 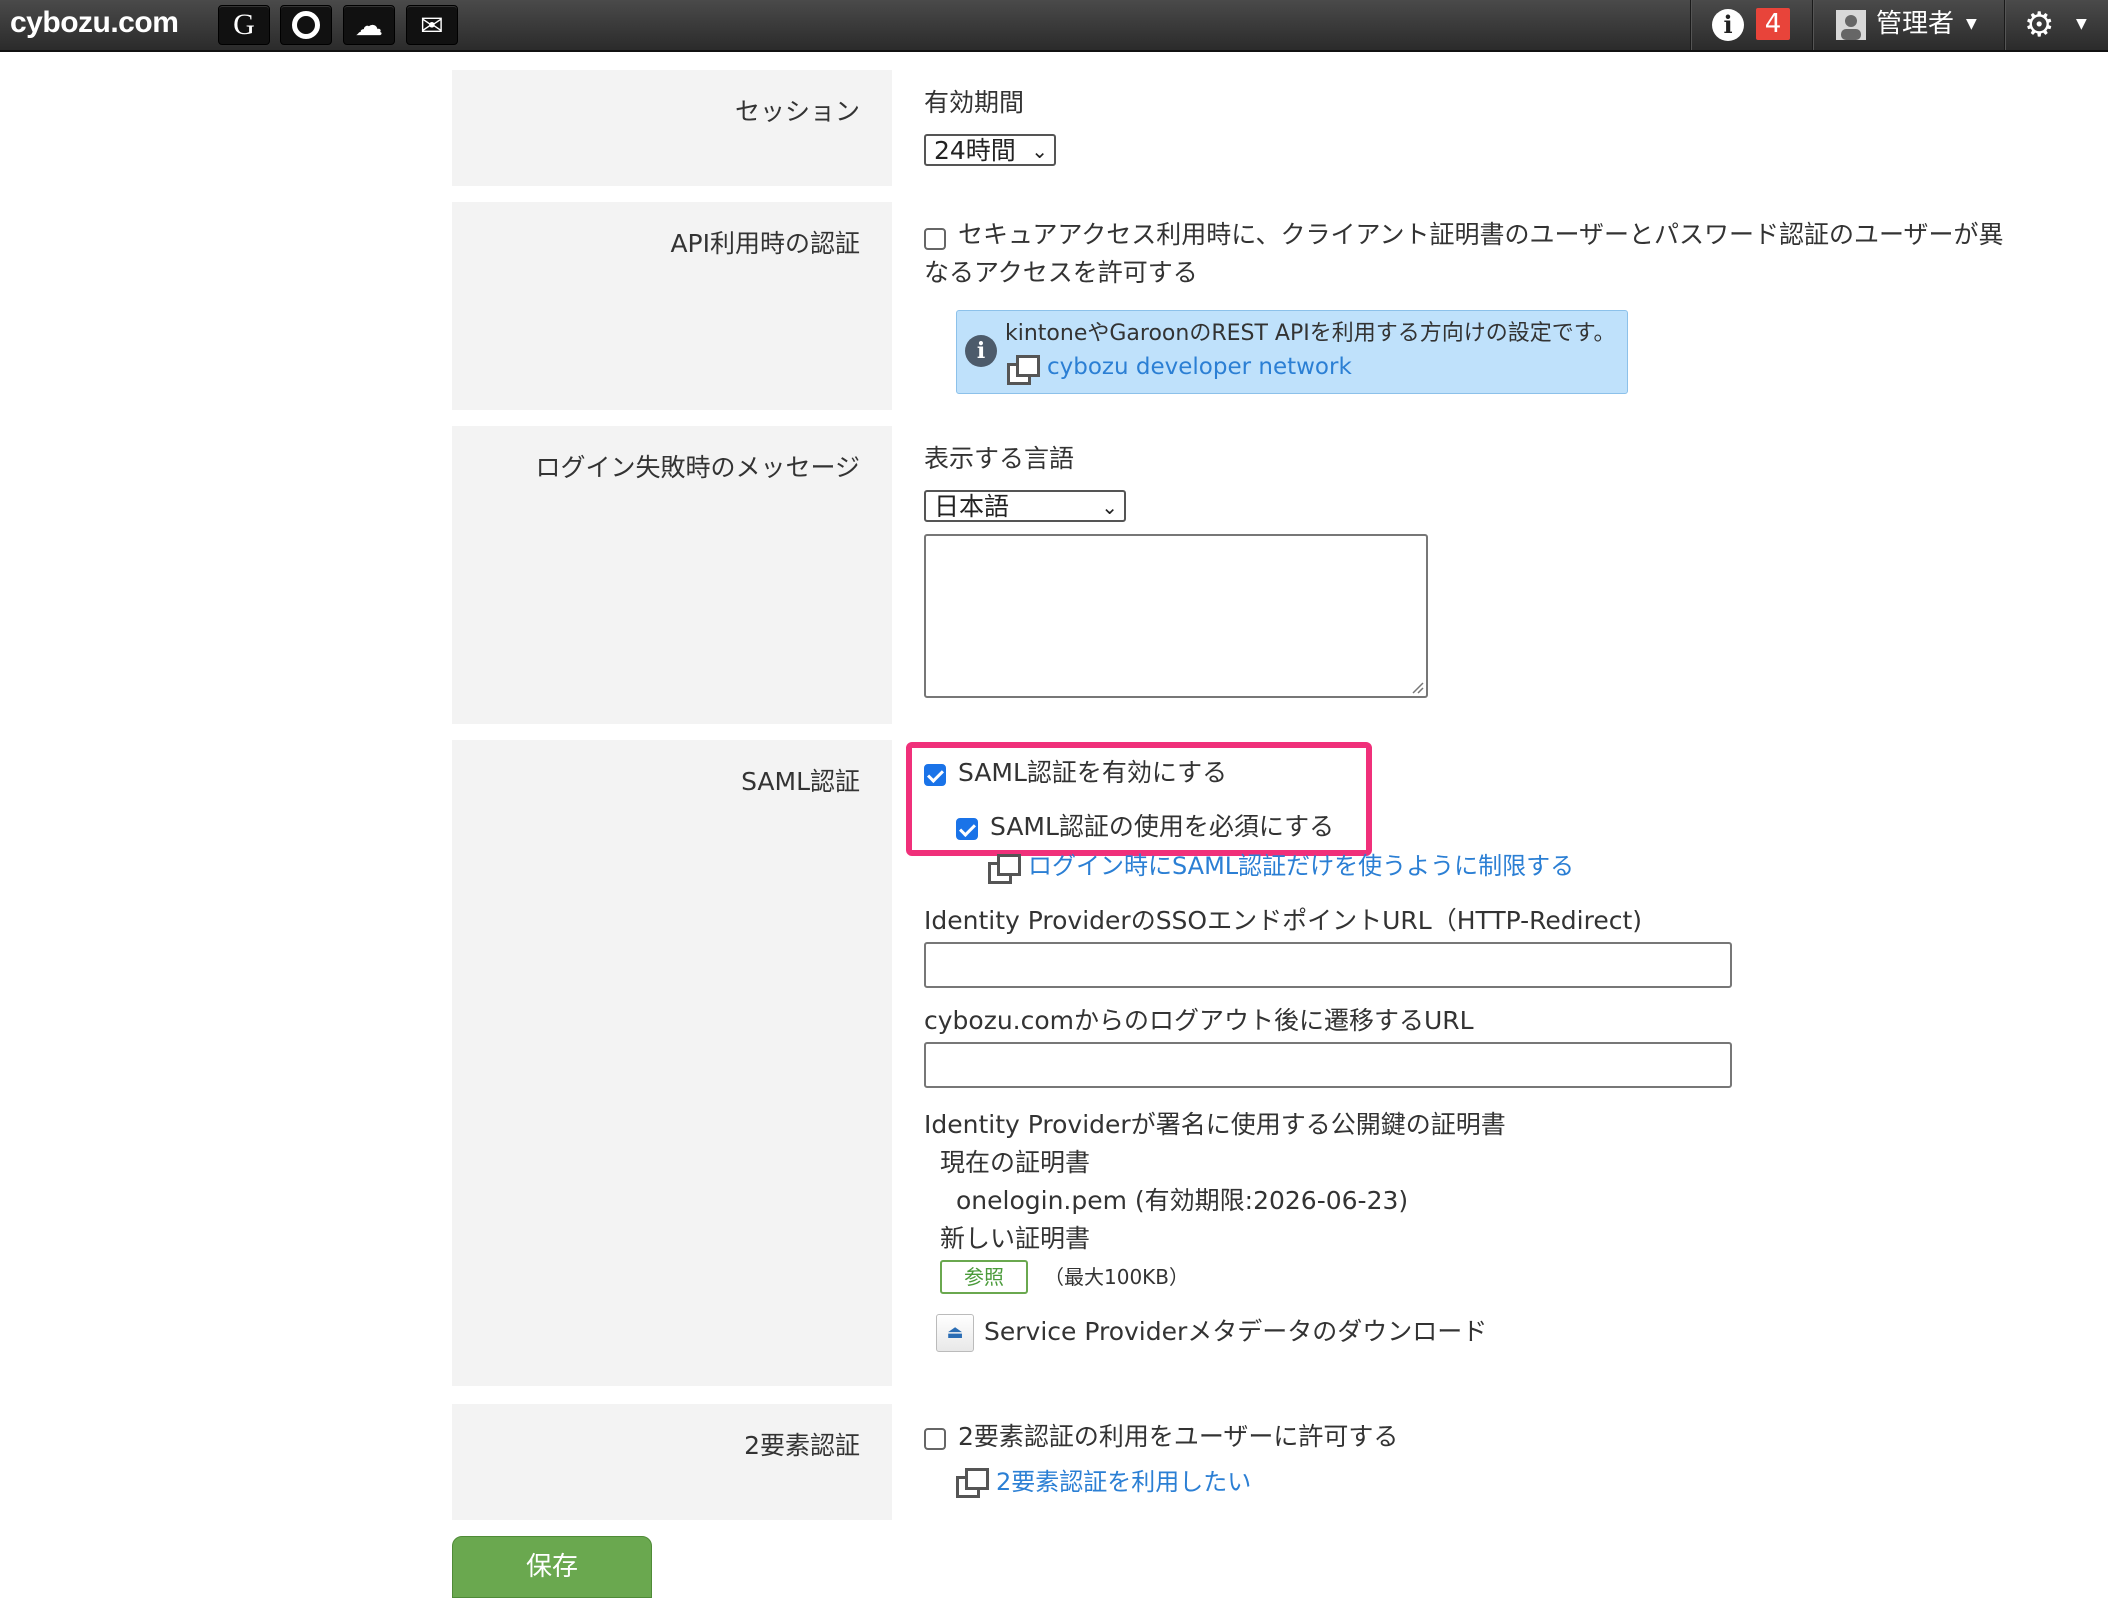 I want to click on save-button: 保存, so click(x=552, y=1567).